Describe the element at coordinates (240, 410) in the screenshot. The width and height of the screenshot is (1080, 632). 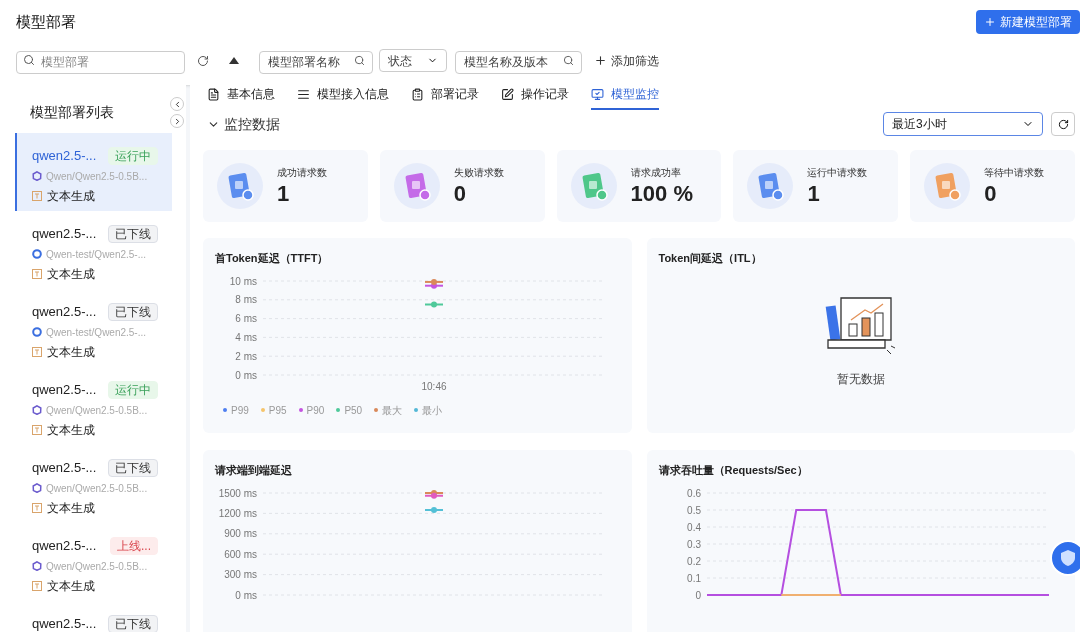
I see `legend-label: P99` at that location.